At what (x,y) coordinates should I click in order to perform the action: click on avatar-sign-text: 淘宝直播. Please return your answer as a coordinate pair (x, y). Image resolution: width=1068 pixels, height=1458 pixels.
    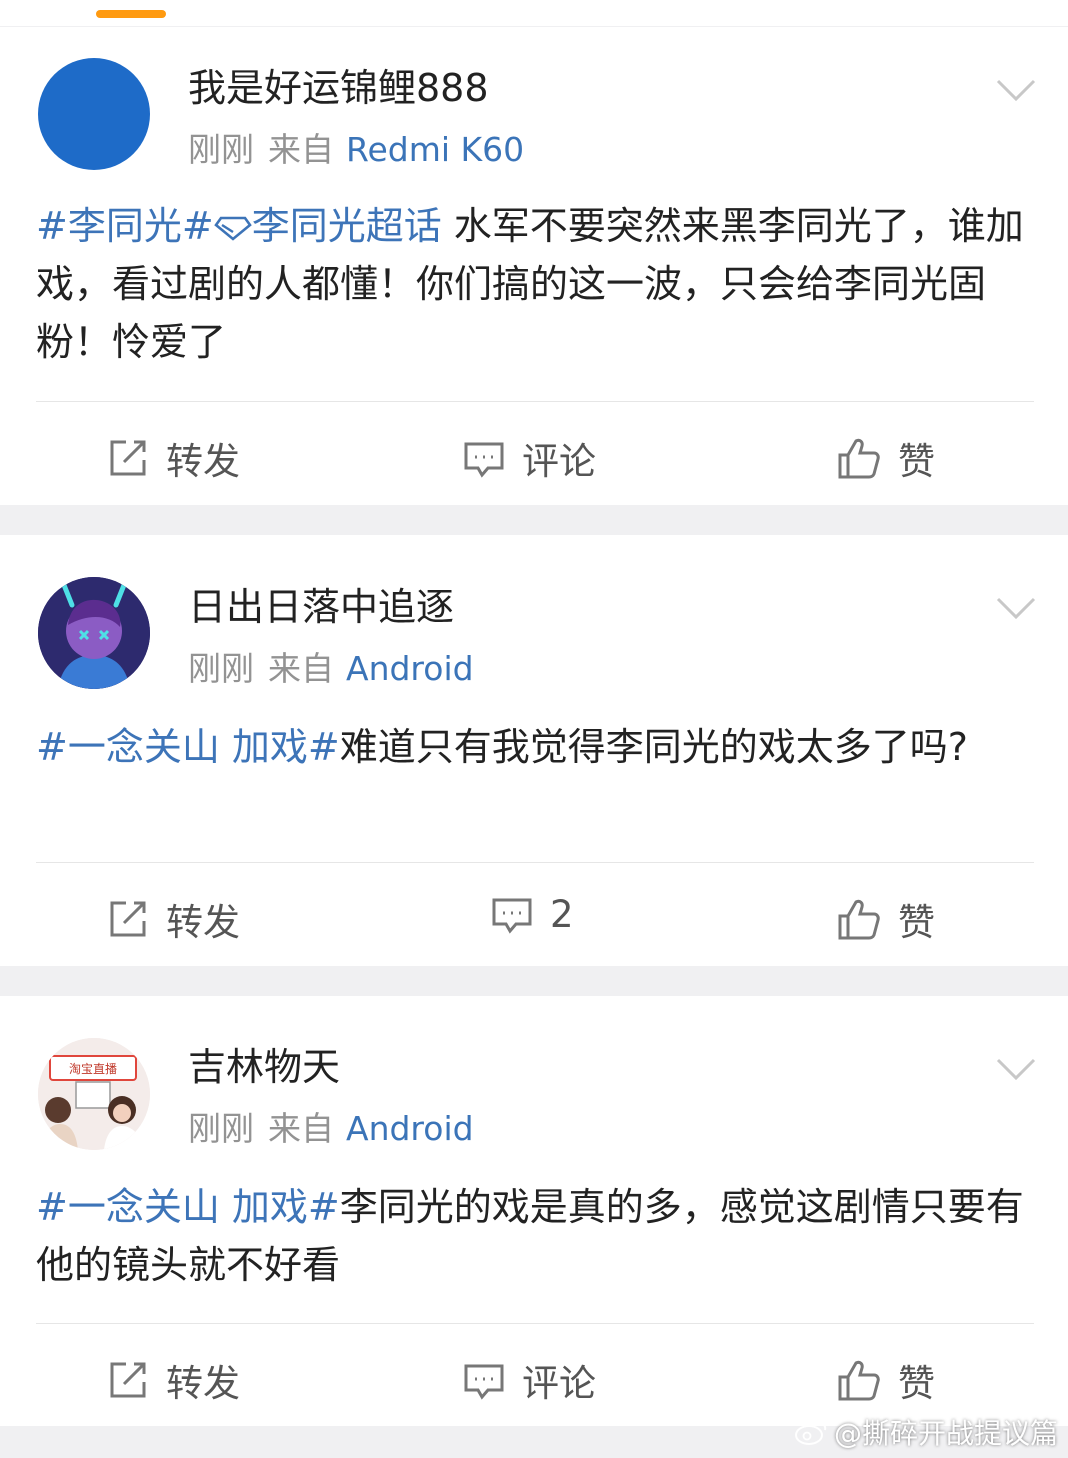
    Looking at the image, I should click on (93, 1069).